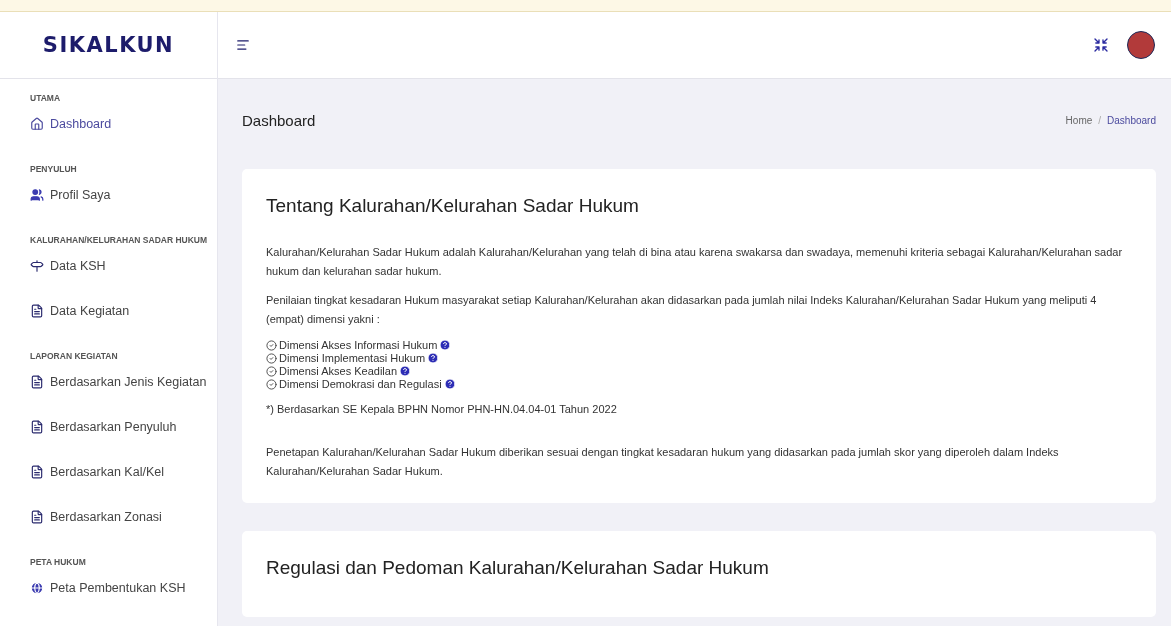  I want to click on nav-item: Dashboard, so click(123, 124).